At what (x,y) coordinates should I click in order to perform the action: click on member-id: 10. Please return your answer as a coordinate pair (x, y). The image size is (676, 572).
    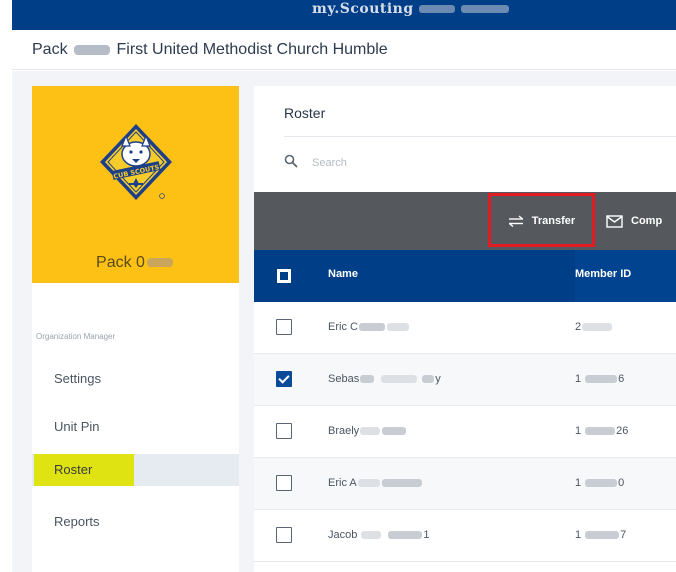
    Looking at the image, I should click on (600, 483).